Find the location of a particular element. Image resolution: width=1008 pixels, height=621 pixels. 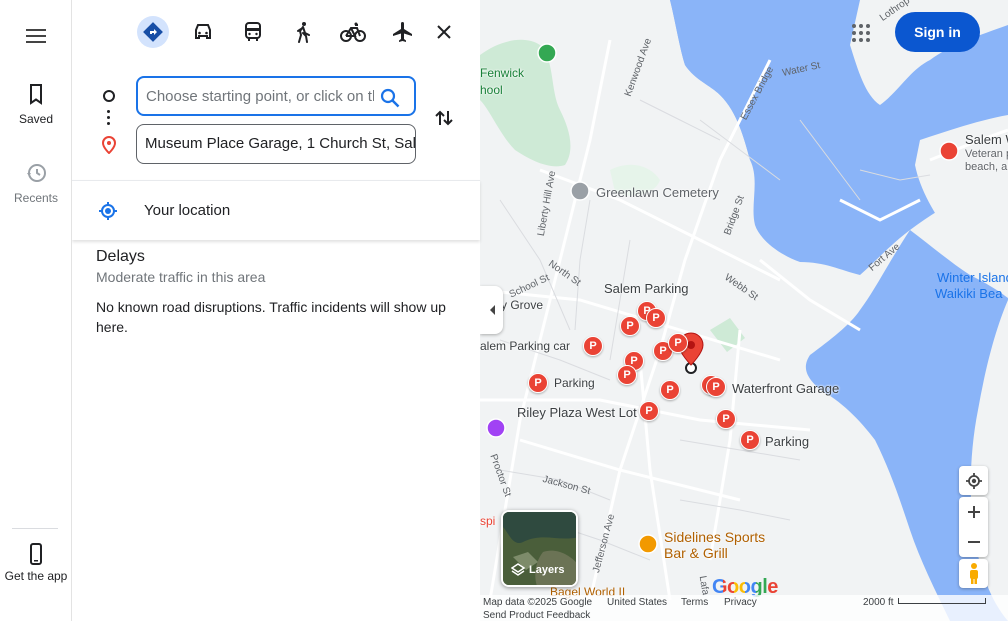

place-sidelines-1: Sidelines Sports is located at coordinates (714, 537).